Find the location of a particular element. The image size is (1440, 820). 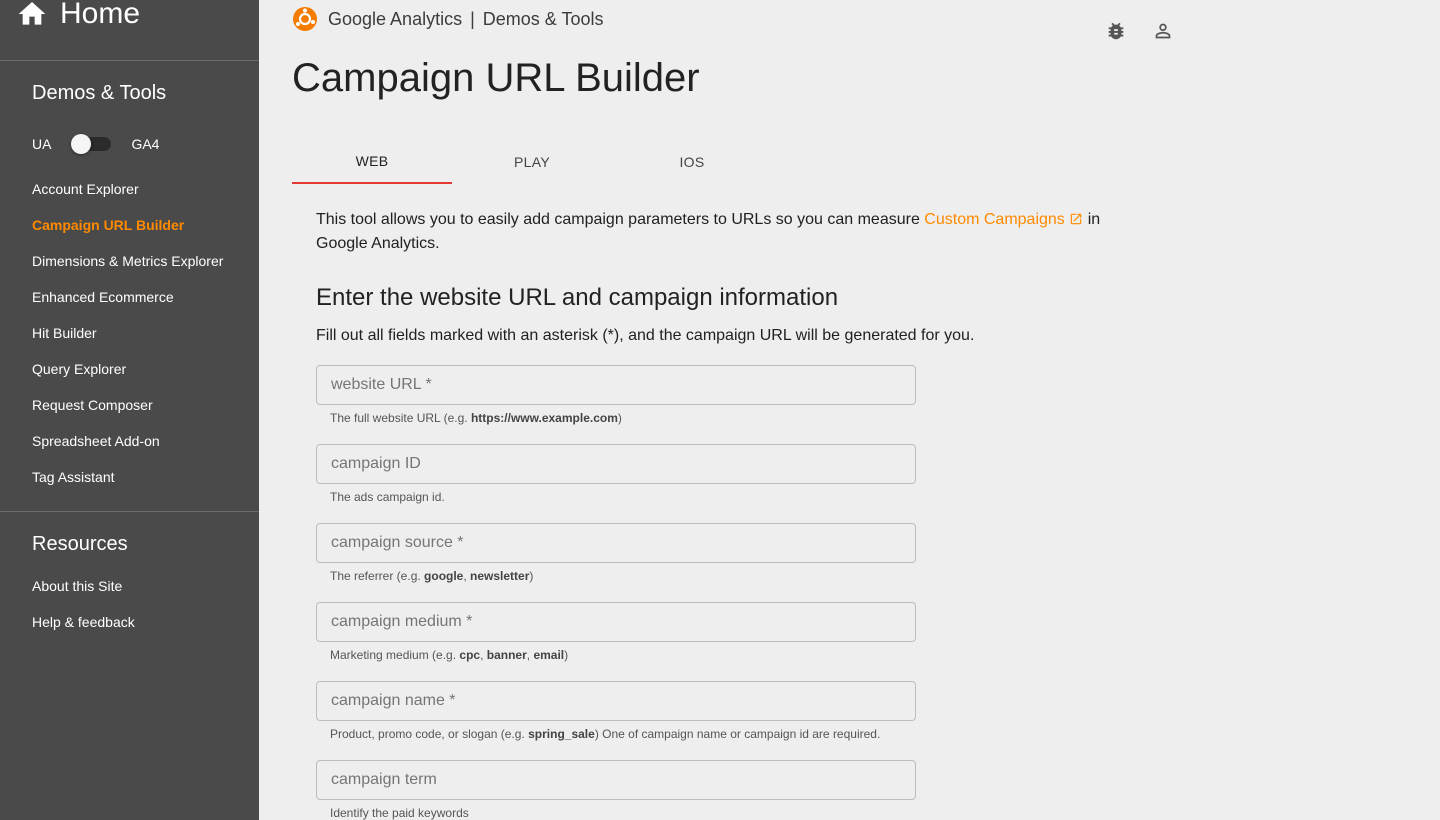

helper-text: Product, promo code, or slogan (e.g. is located at coordinates (429, 734).